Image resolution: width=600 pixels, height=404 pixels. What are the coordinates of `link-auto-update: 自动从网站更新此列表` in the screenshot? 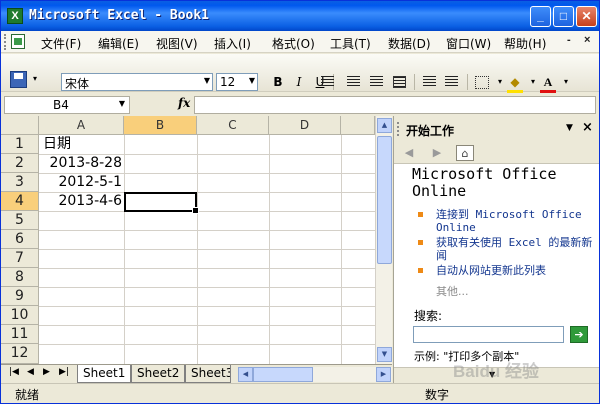 It's located at (516, 270).